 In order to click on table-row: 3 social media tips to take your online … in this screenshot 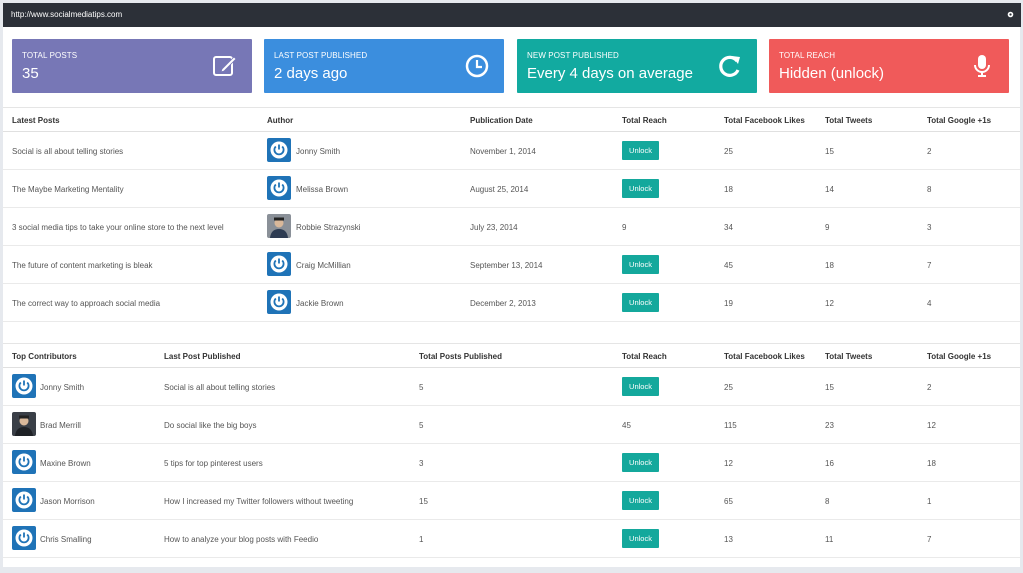, I will do `click(511, 227)`.